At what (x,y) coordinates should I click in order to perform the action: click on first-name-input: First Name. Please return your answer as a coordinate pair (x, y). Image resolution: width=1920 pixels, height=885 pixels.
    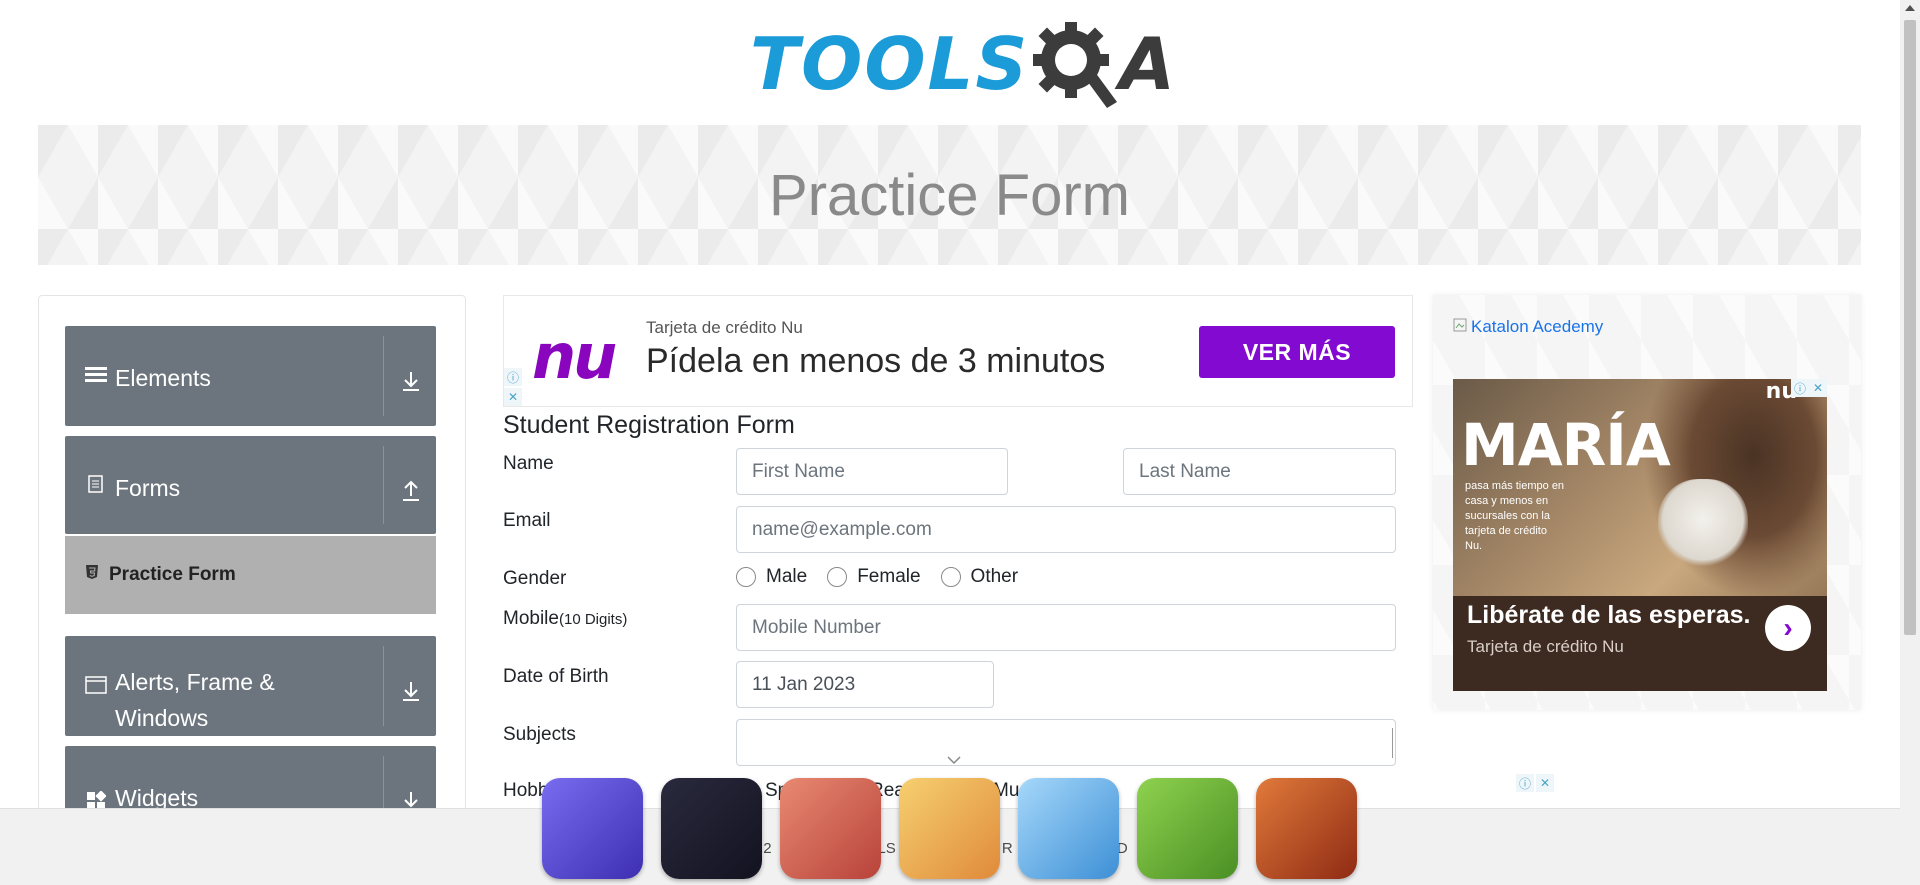
    Looking at the image, I should click on (872, 471).